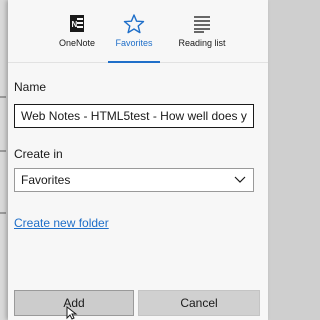 The image size is (320, 320). I want to click on onenote-icon: N, so click(77, 23).